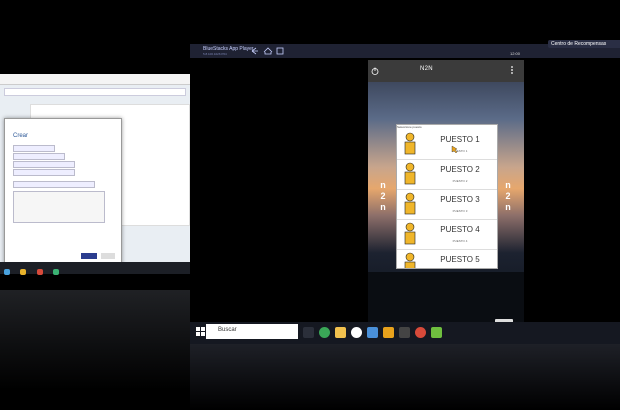  Describe the element at coordinates (460, 169) in the screenshot. I see `puesto-title: PUESTO 2` at that location.